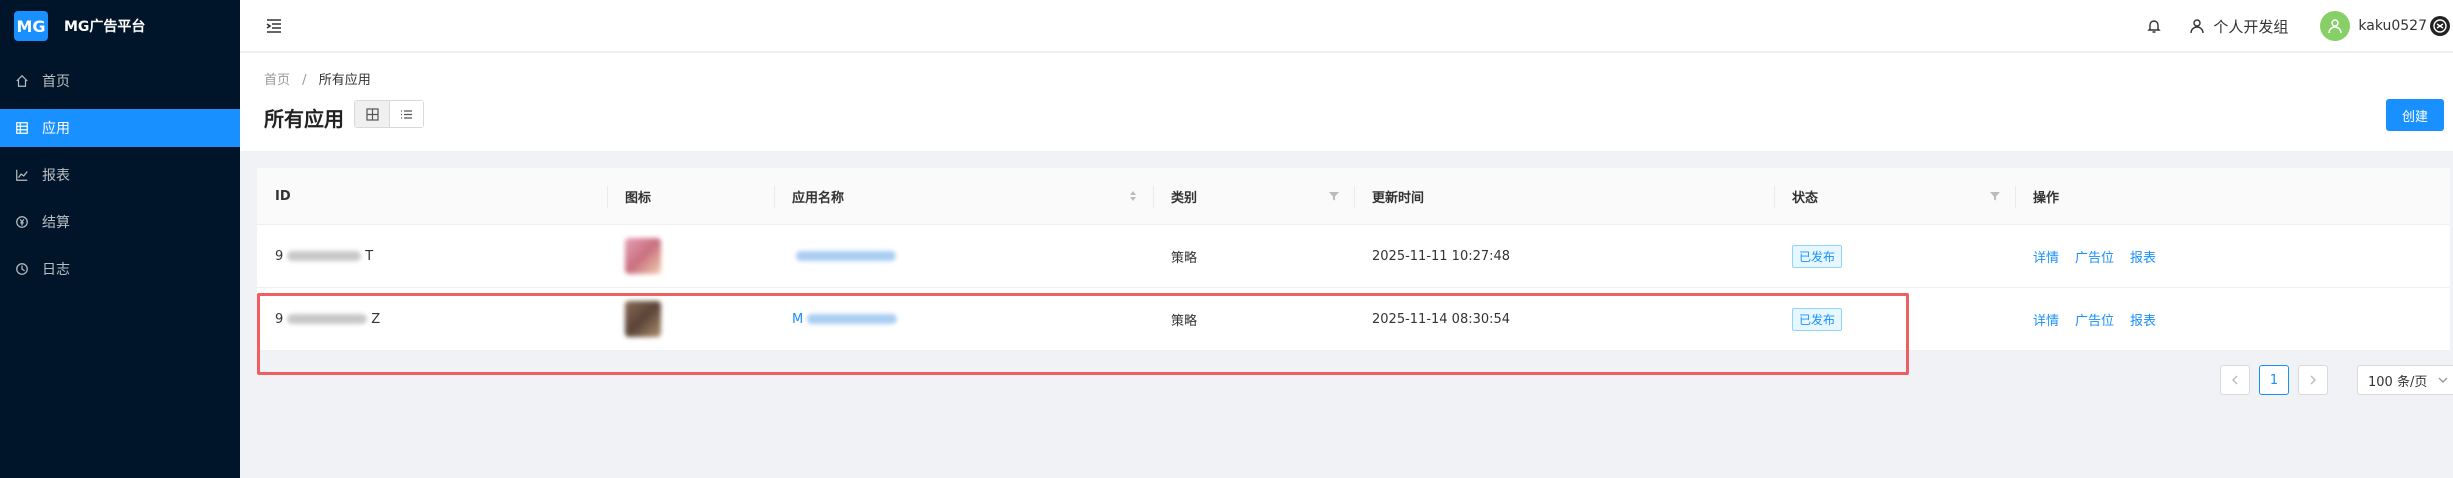 The image size is (2453, 478). I want to click on github-icon, so click(2440, 26).